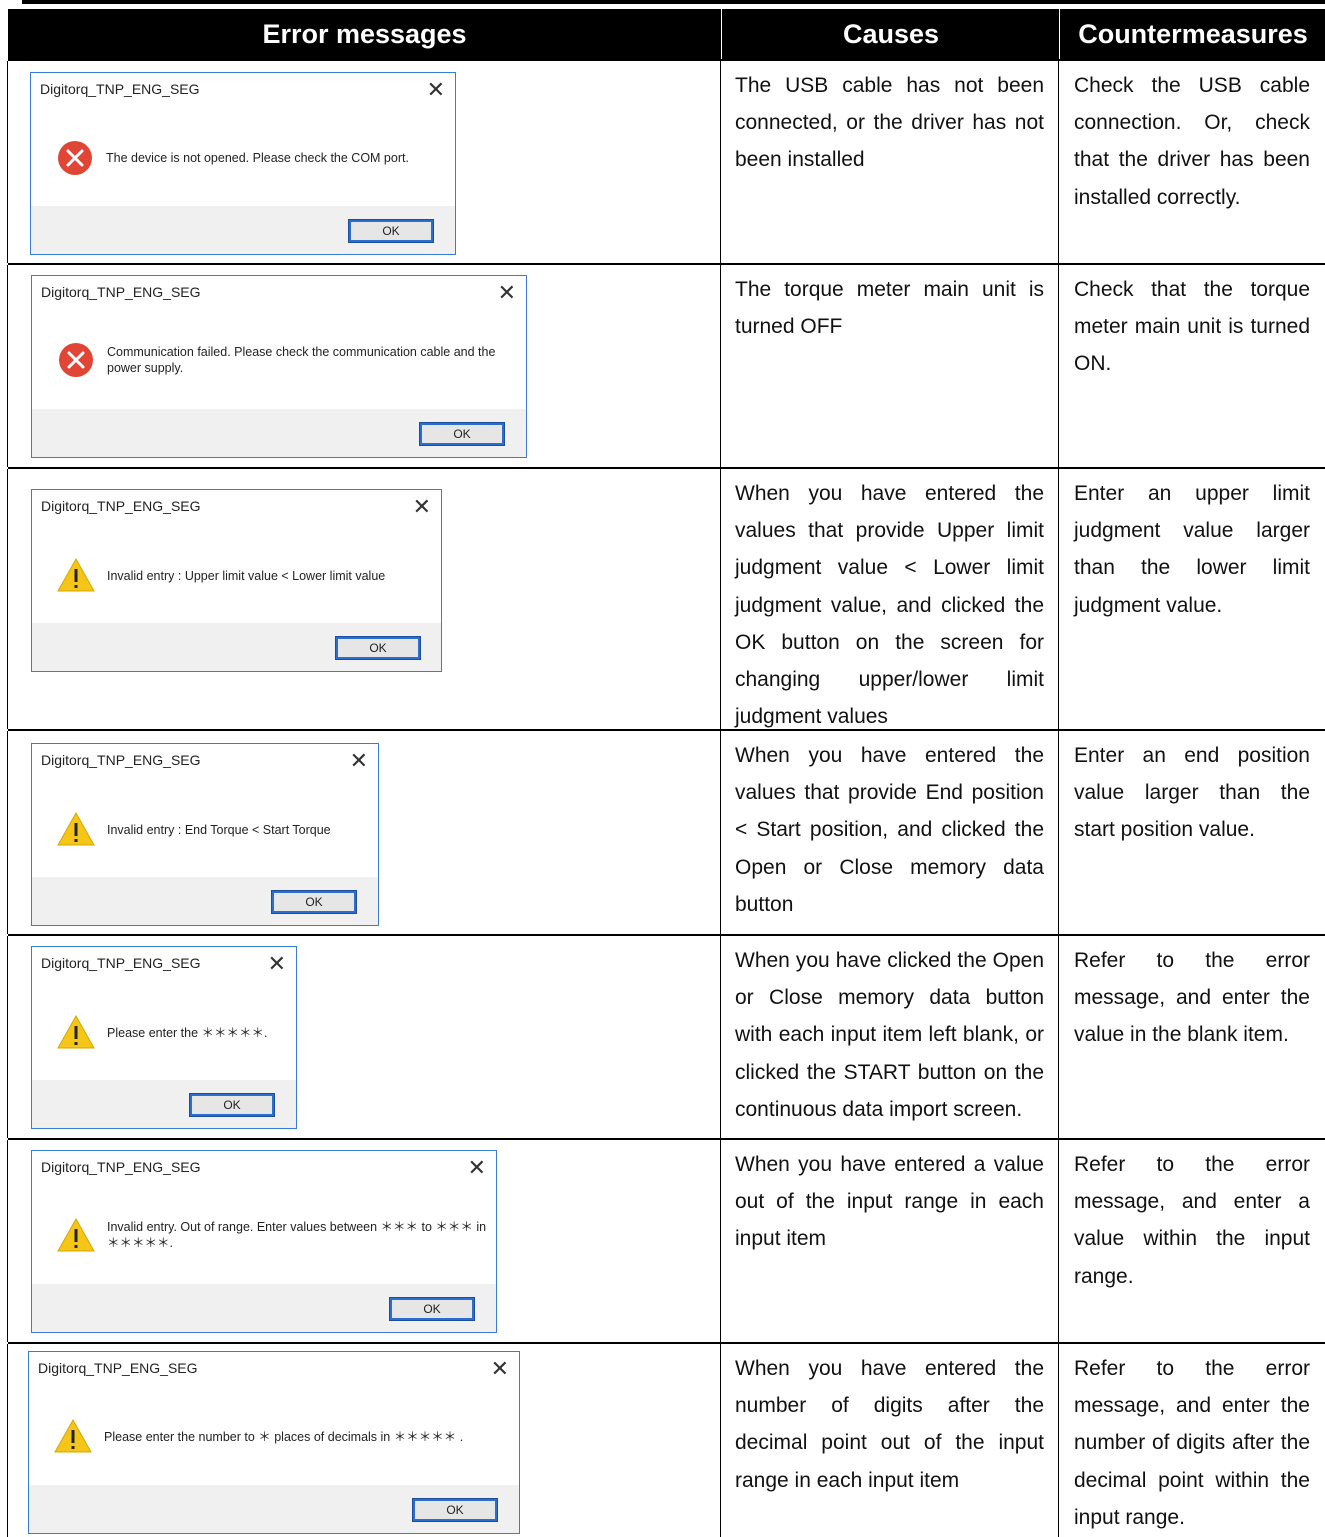 The width and height of the screenshot is (1325, 1537). What do you see at coordinates (673, 2) in the screenshot?
I see `top-rule` at bounding box center [673, 2].